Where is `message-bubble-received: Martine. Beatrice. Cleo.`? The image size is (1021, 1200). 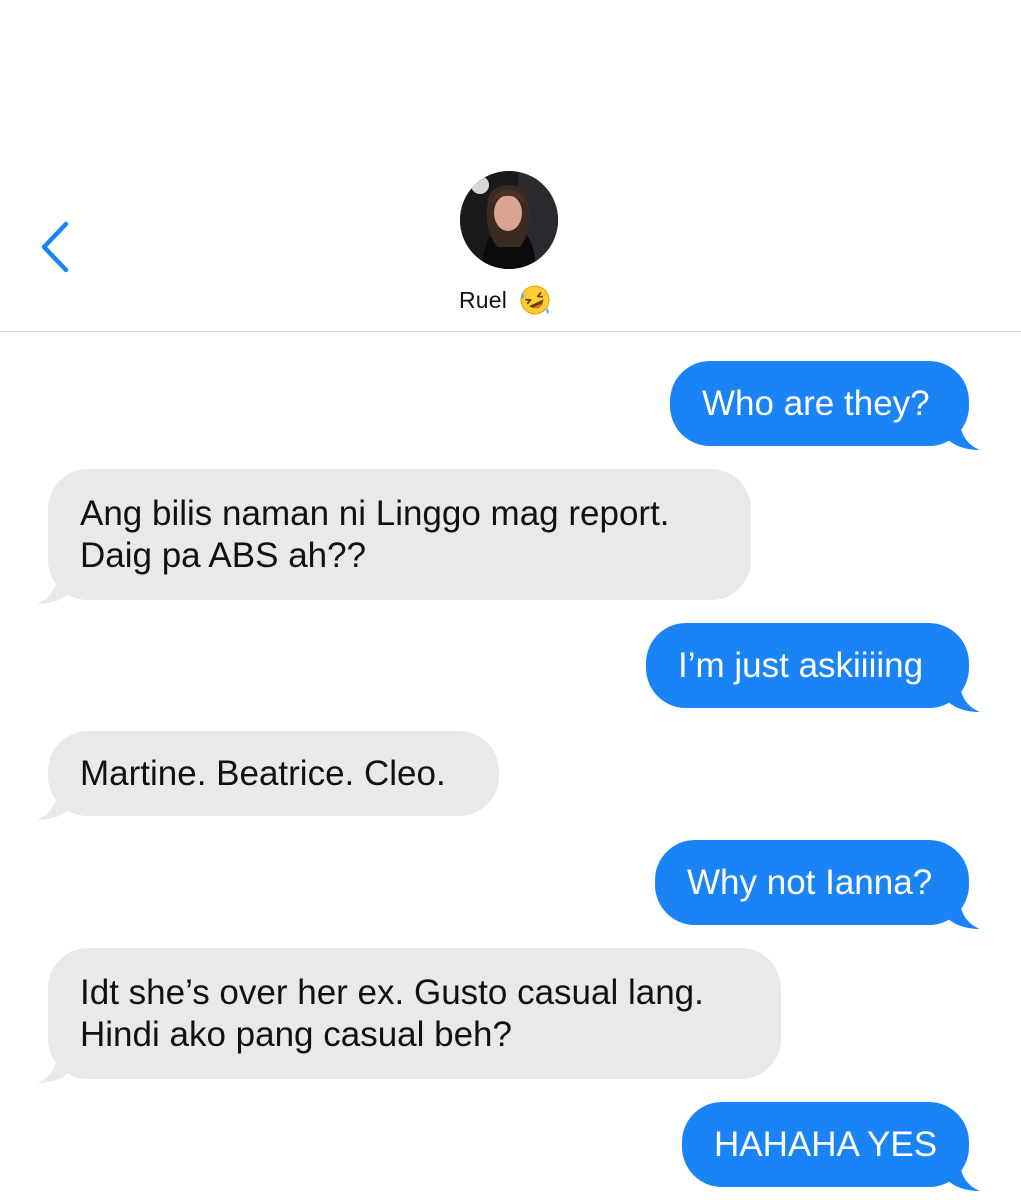
message-bubble-received: Martine. Beatrice. Cleo. is located at coordinates (268, 775).